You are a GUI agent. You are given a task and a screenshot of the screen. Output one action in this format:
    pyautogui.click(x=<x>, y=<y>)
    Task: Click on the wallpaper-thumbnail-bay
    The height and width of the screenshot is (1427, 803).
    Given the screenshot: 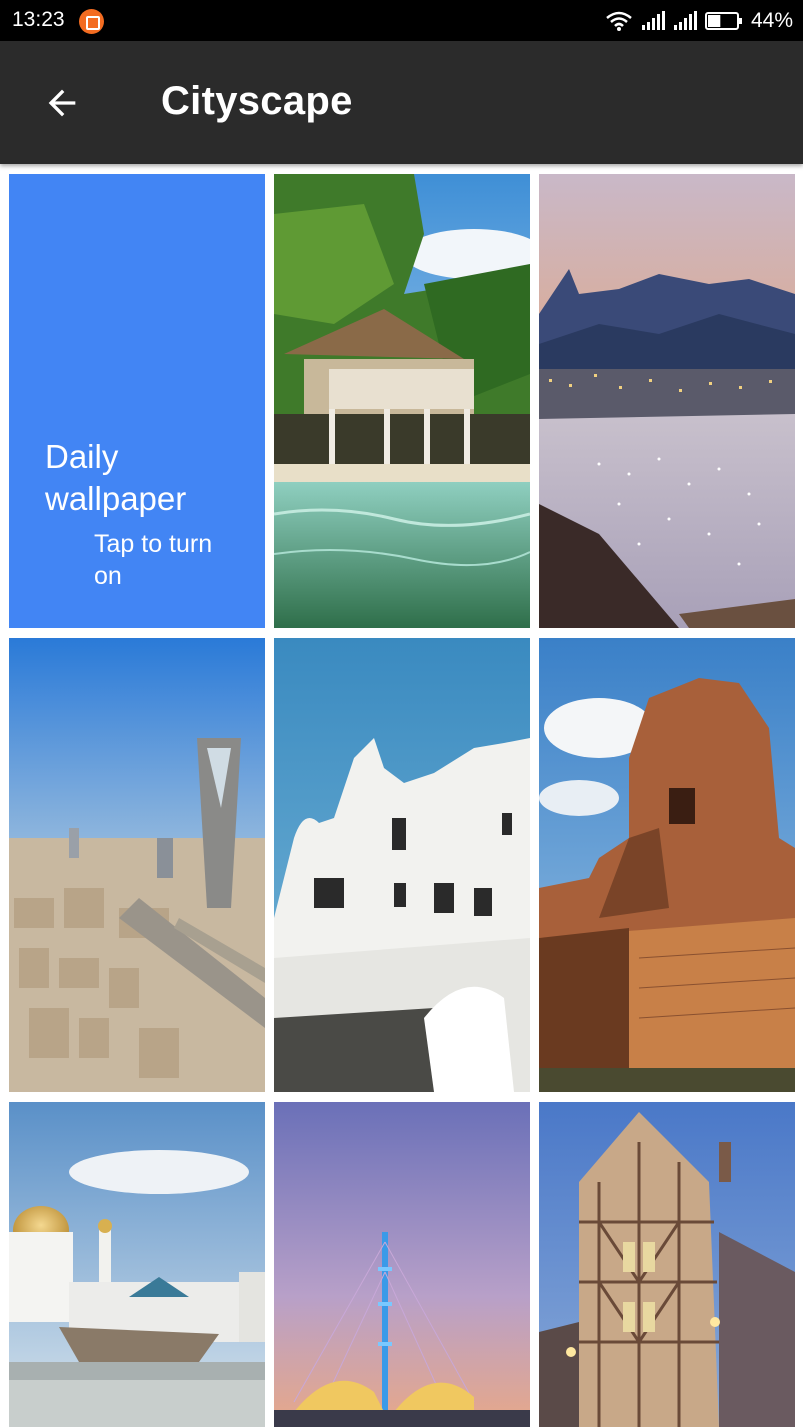 What is the action you would take?
    pyautogui.click(x=667, y=401)
    